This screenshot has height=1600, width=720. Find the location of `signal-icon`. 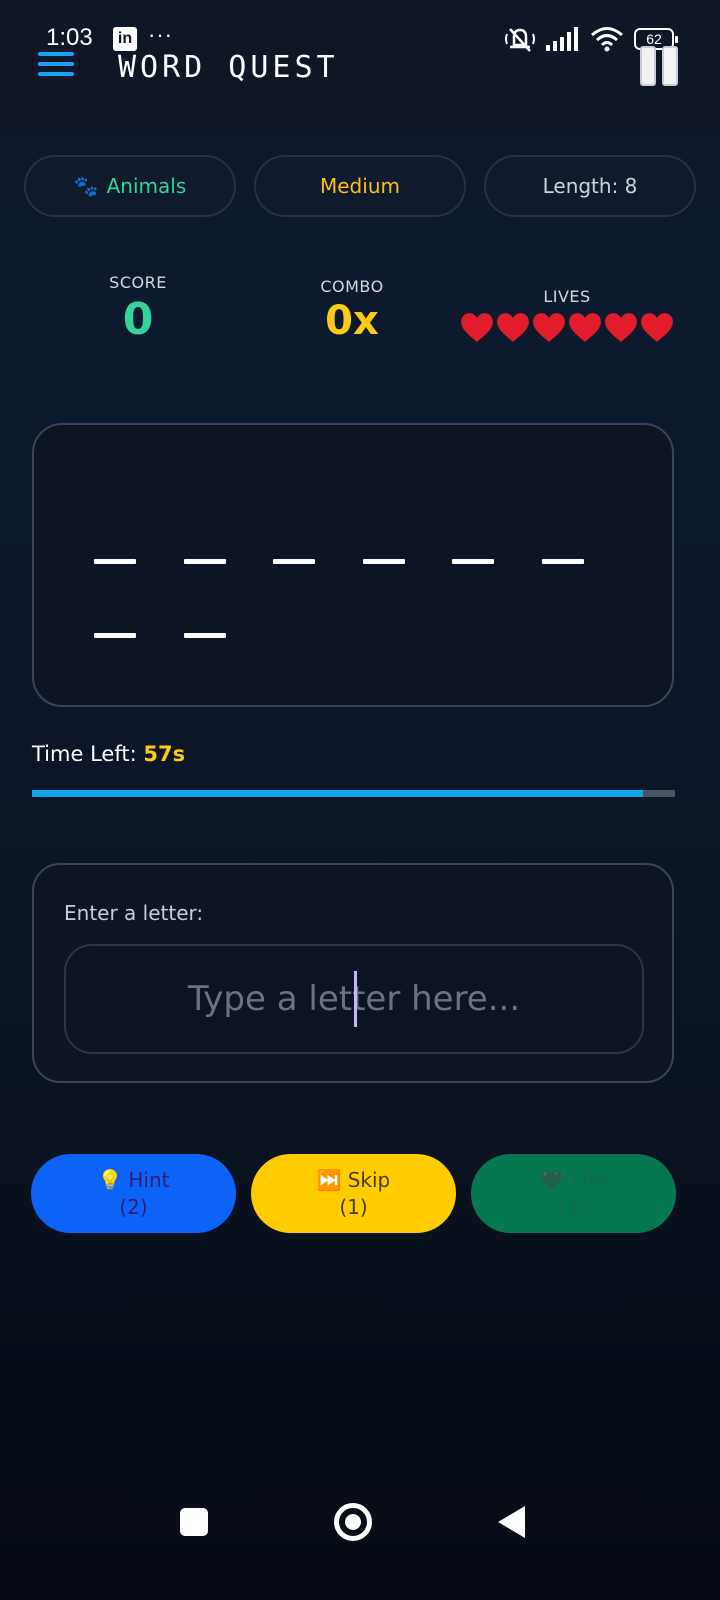

signal-icon is located at coordinates (562, 39).